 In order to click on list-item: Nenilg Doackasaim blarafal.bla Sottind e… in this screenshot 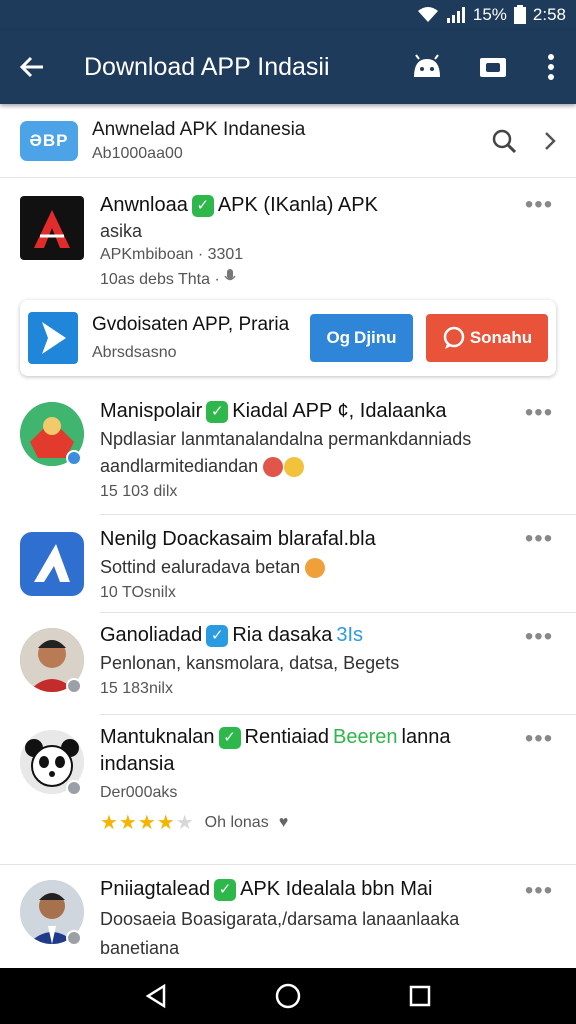, I will do `click(288, 563)`.